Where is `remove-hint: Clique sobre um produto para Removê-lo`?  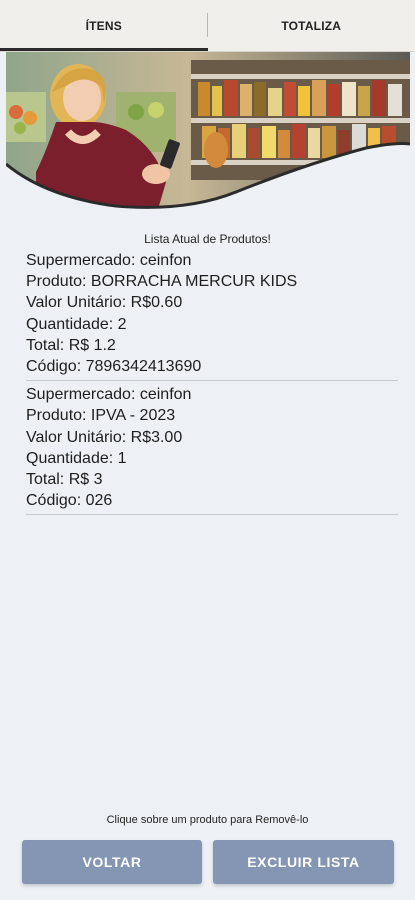 remove-hint: Clique sobre um produto para Removê-lo is located at coordinates (207, 820).